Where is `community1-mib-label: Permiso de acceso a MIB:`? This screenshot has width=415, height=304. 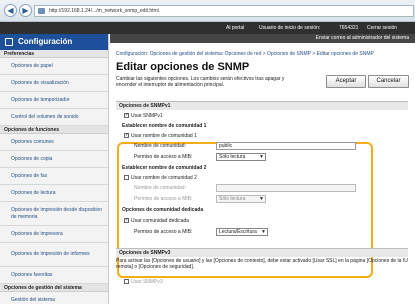
community1-mib-label: Permiso de acceso a MIB: is located at coordinates (163, 157).